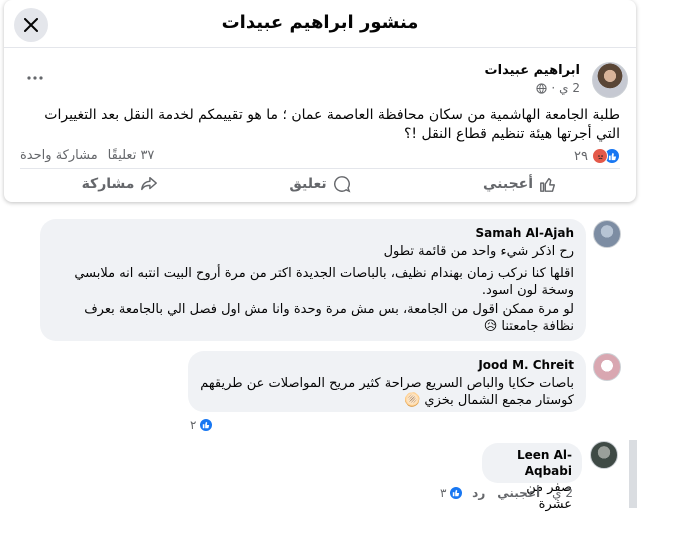 This screenshot has width=675, height=560. Describe the element at coordinates (478, 251) in the screenshot. I see `comment-line: رح اذكر شيء واحد من قائمة تطول` at that location.